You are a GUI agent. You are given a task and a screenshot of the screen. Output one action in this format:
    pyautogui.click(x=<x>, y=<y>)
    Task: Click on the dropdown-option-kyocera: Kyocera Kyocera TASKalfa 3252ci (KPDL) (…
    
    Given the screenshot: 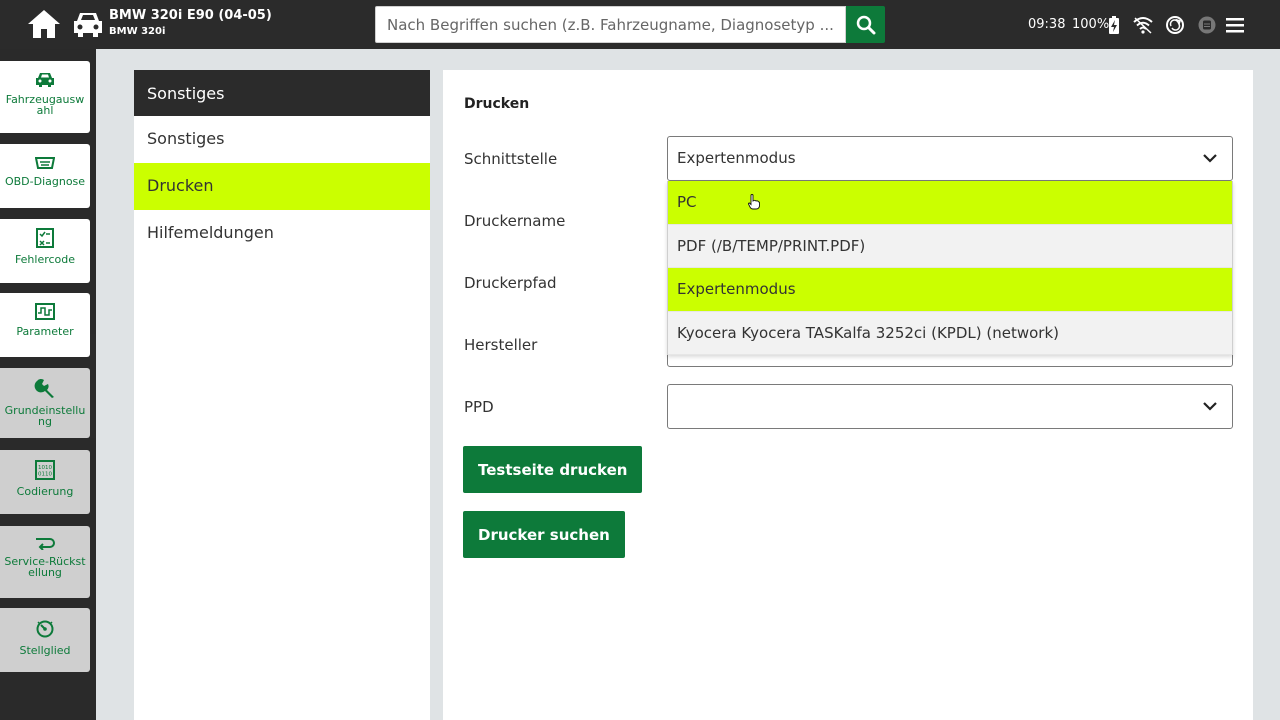 What is the action you would take?
    pyautogui.click(x=950, y=333)
    